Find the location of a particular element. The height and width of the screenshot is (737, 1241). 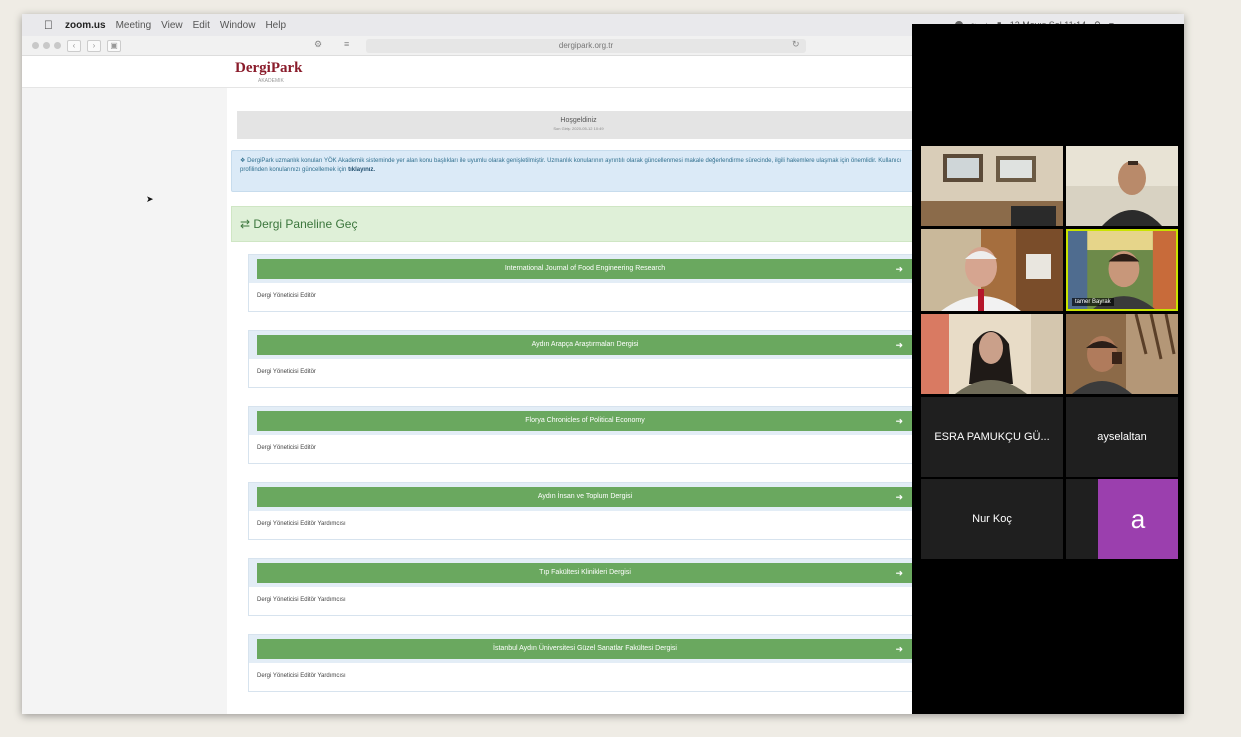

participant-tile: ayselaltan is located at coordinates (1122, 437).